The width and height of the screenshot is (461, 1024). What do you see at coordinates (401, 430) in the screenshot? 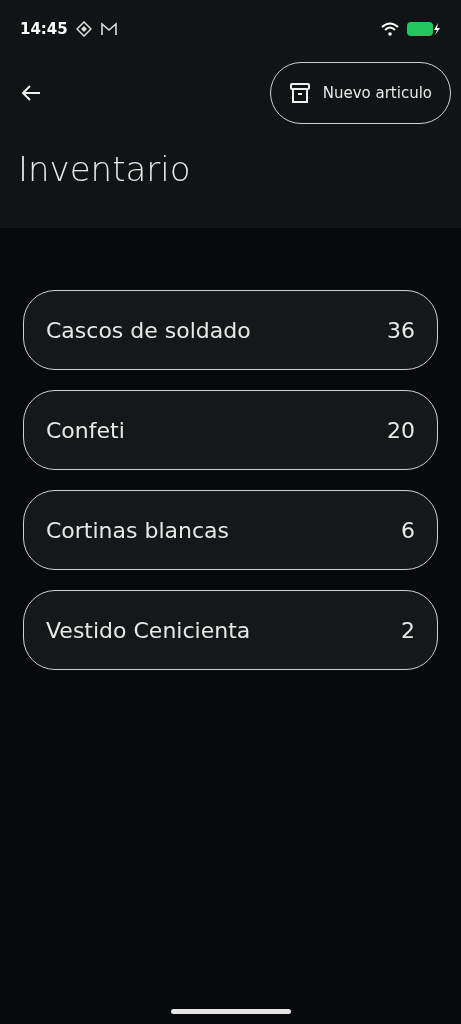
I see `item-count: 20` at bounding box center [401, 430].